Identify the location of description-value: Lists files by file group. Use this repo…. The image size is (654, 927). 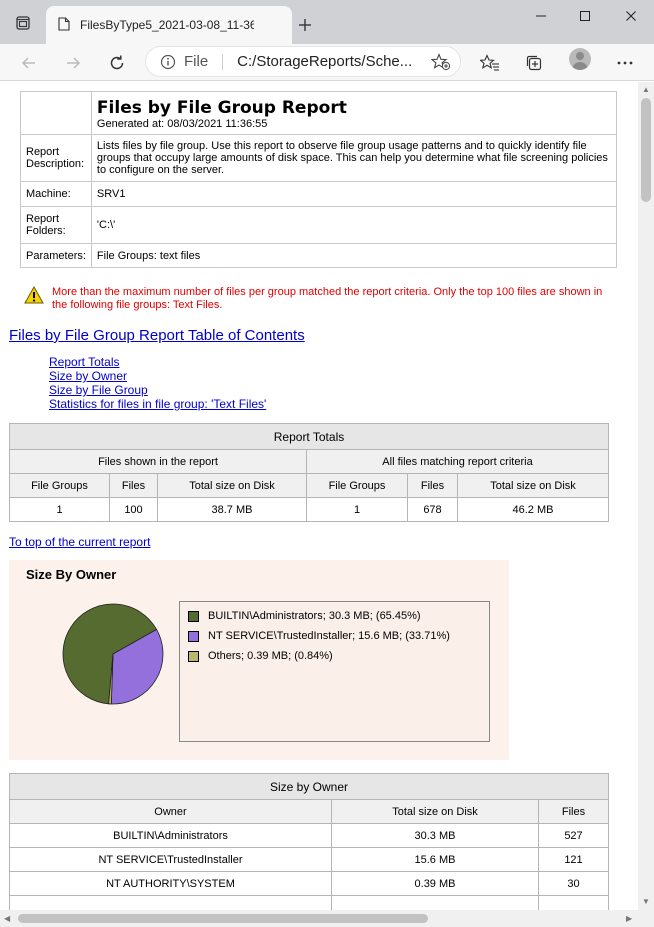
(354, 158).